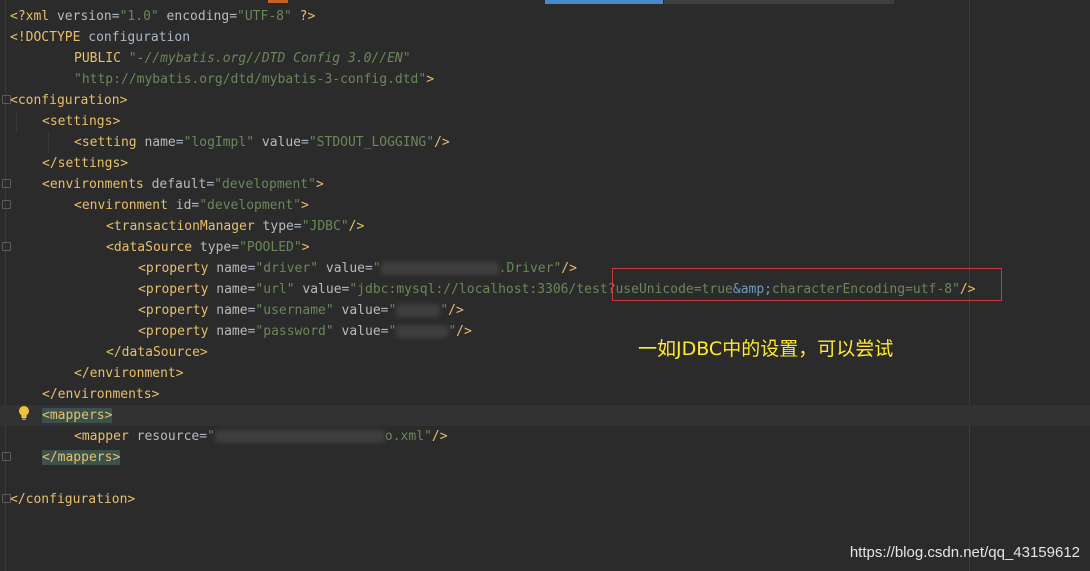 This screenshot has width=1090, height=571. Describe the element at coordinates (24, 413) in the screenshot. I see `lightbulb-icon` at that location.